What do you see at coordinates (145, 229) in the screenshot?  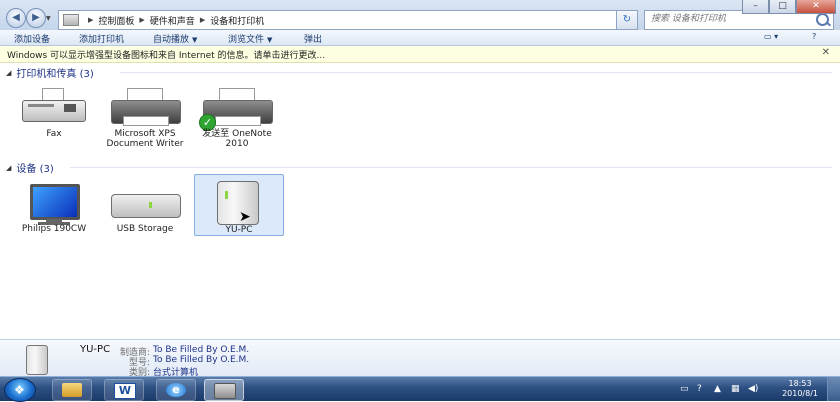 I see `device-label: USB Storage` at bounding box center [145, 229].